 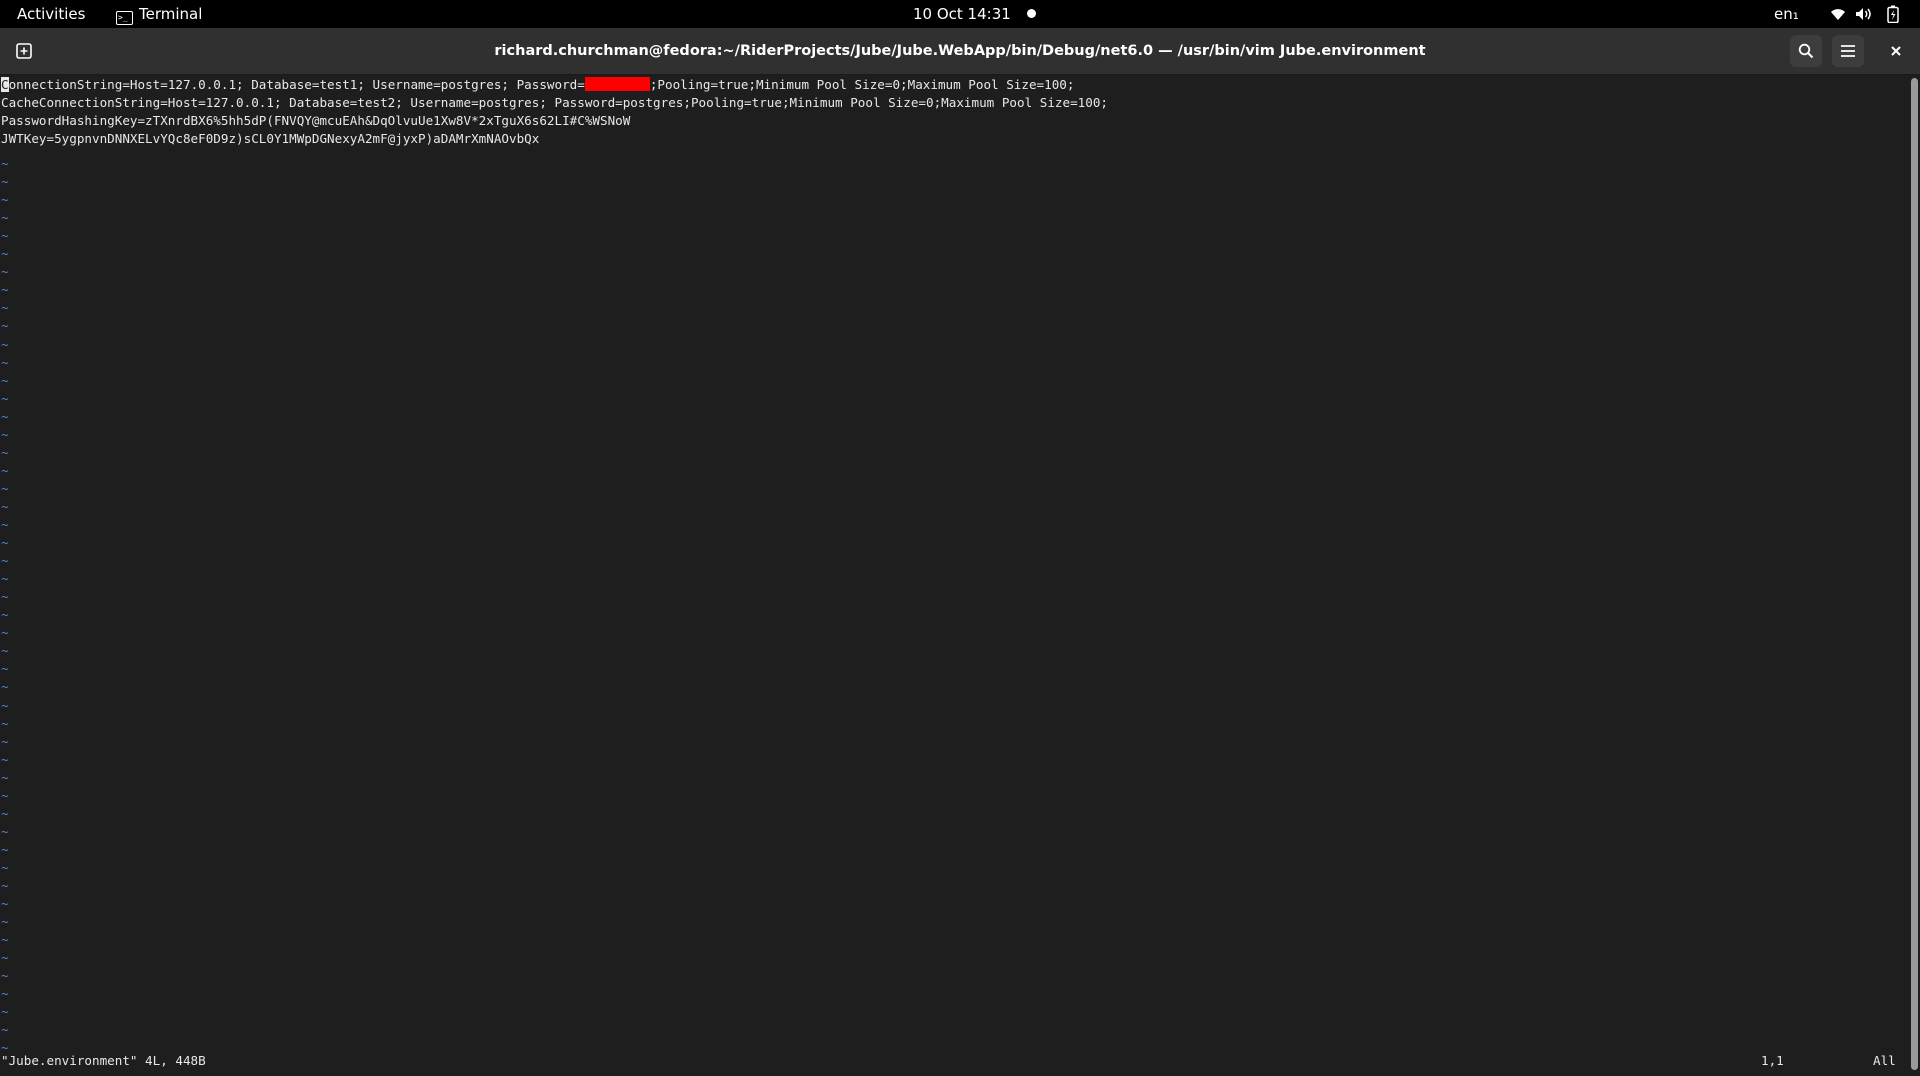 What do you see at coordinates (51, 14) in the screenshot?
I see `activities-button: Activities` at bounding box center [51, 14].